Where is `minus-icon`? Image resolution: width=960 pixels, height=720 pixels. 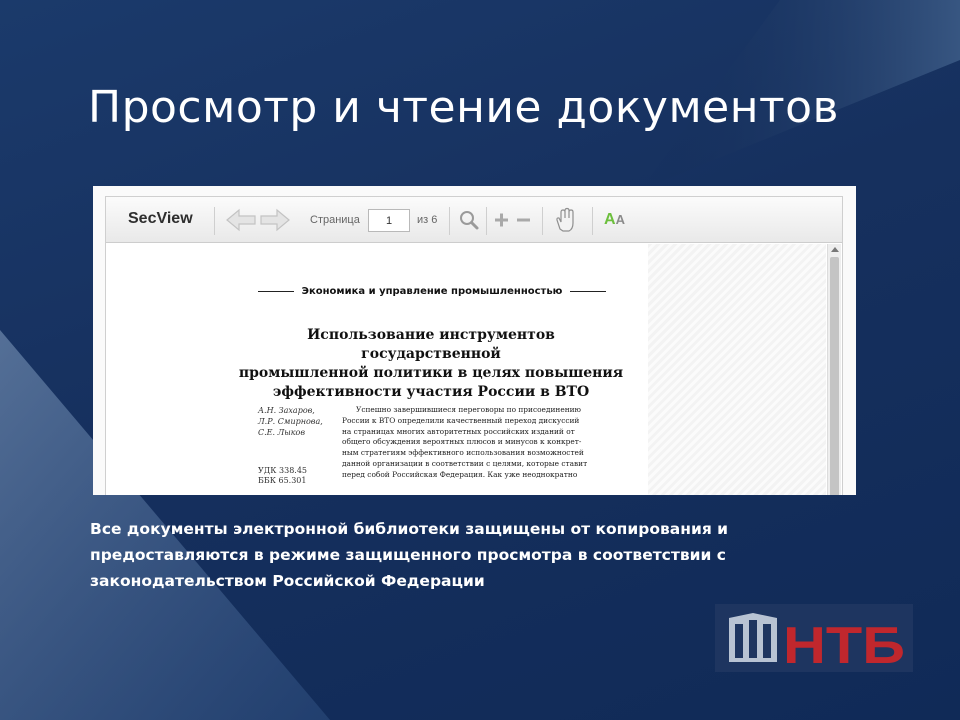 minus-icon is located at coordinates (524, 220).